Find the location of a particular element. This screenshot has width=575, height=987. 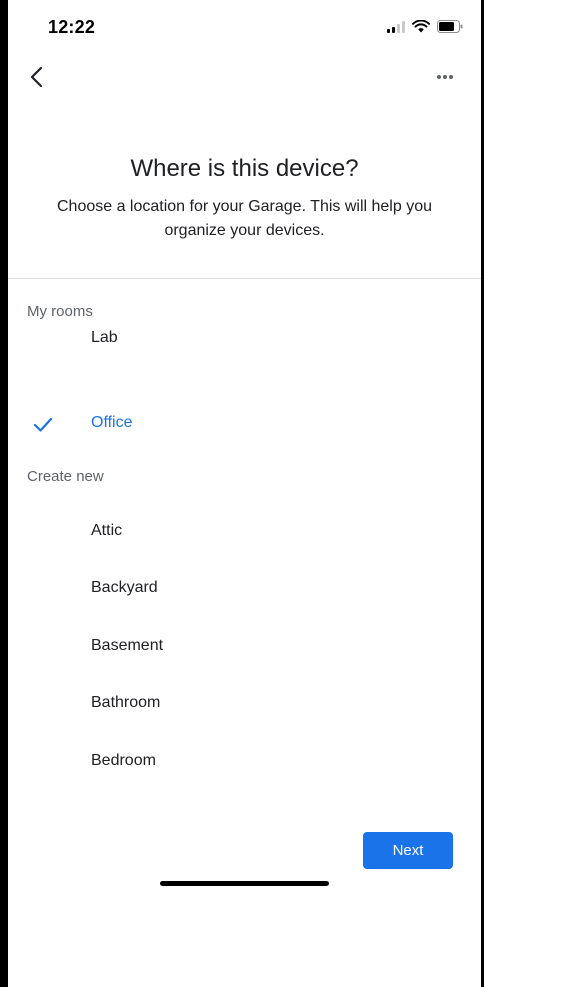

more-options-button is located at coordinates (445, 77).